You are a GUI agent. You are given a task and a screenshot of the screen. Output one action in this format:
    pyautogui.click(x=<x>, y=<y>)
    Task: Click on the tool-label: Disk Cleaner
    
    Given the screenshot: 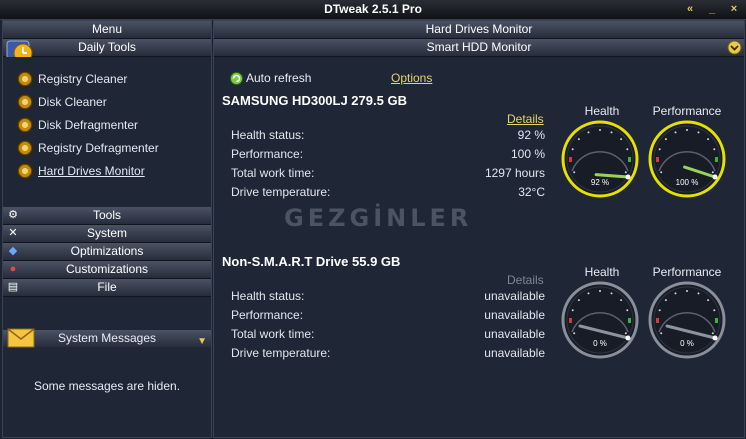 What is the action you would take?
    pyautogui.click(x=72, y=102)
    